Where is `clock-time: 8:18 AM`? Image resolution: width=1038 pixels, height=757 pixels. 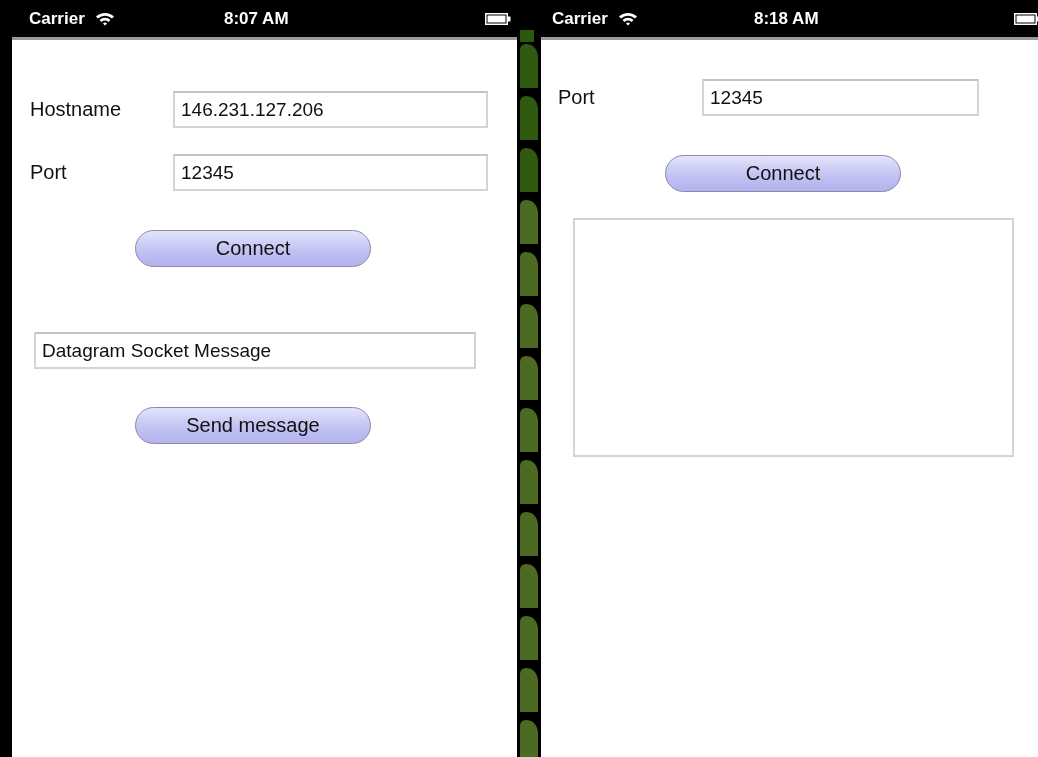 clock-time: 8:18 AM is located at coordinates (786, 19).